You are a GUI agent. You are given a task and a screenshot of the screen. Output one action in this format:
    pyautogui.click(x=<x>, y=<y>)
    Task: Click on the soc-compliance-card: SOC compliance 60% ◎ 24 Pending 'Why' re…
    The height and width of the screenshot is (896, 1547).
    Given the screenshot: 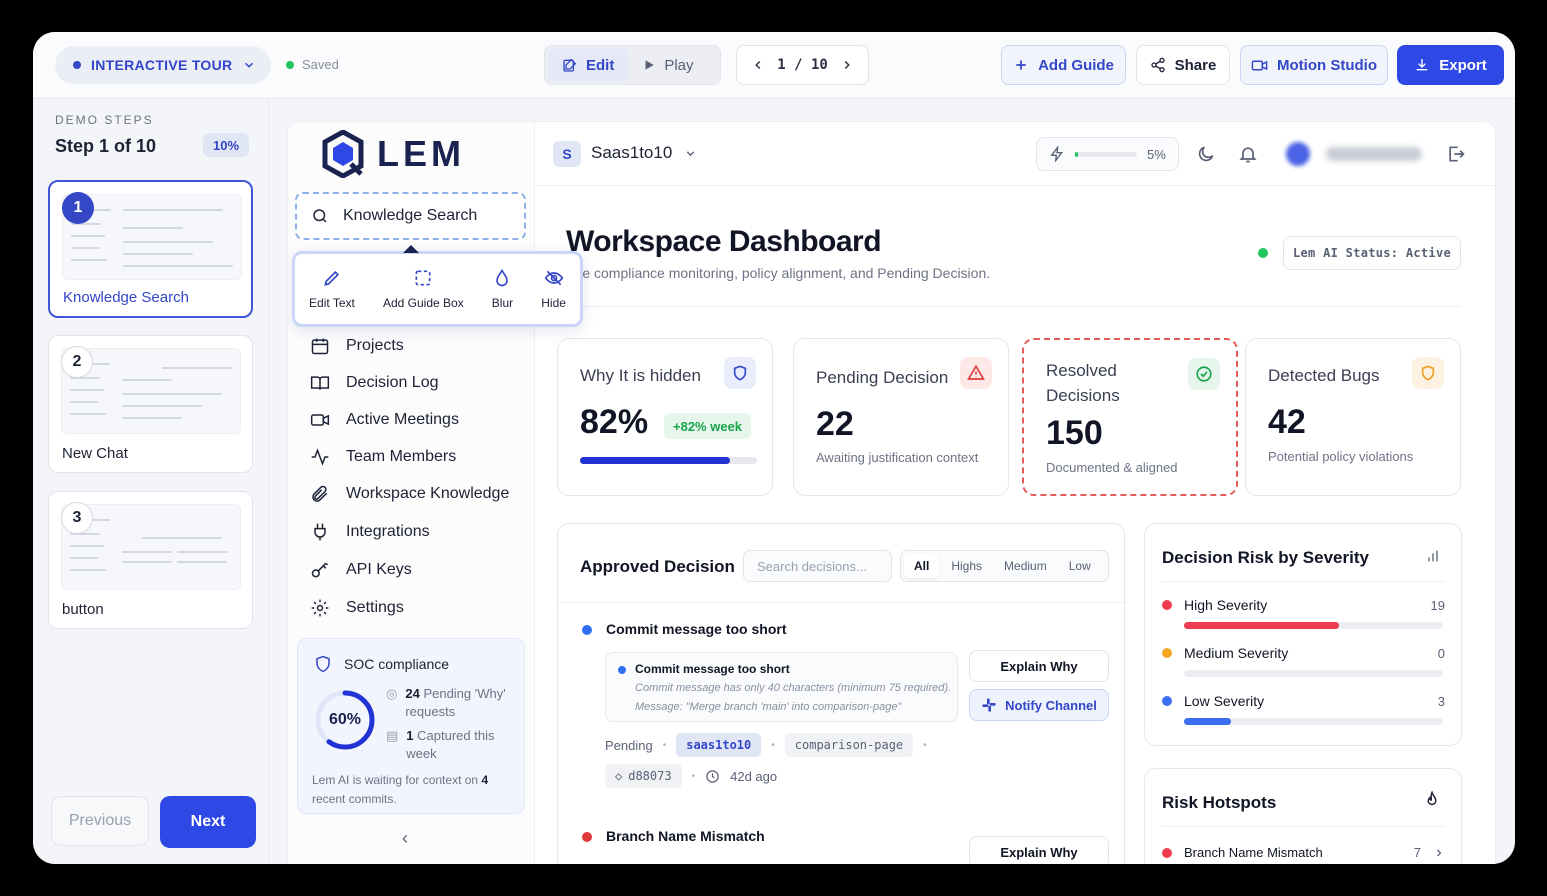 What is the action you would take?
    pyautogui.click(x=411, y=726)
    